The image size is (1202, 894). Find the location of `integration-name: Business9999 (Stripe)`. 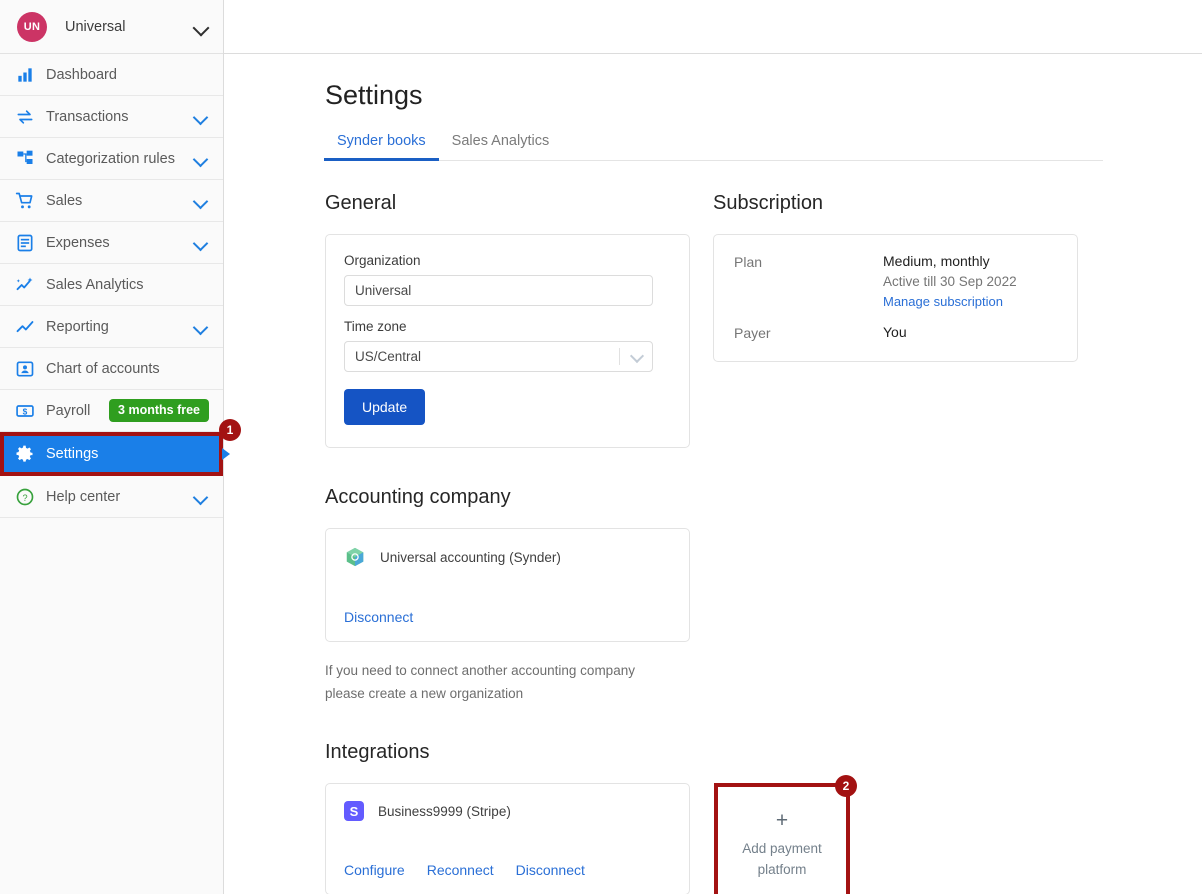

integration-name: Business9999 (Stripe) is located at coordinates (444, 811).